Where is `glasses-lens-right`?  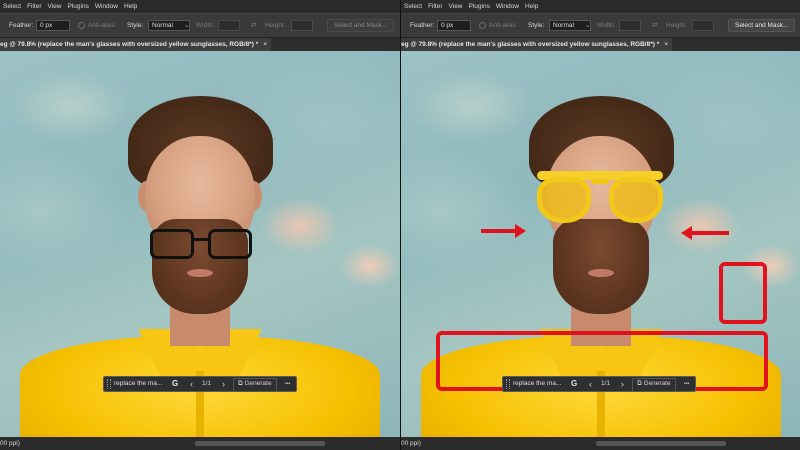 glasses-lens-right is located at coordinates (230, 244).